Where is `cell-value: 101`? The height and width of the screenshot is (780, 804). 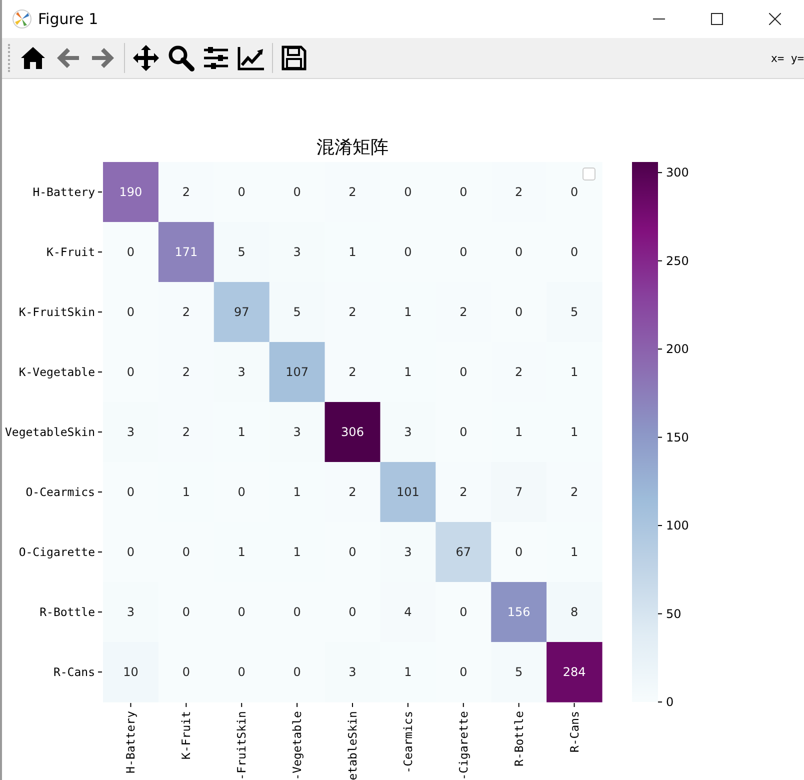 cell-value: 101 is located at coordinates (408, 492).